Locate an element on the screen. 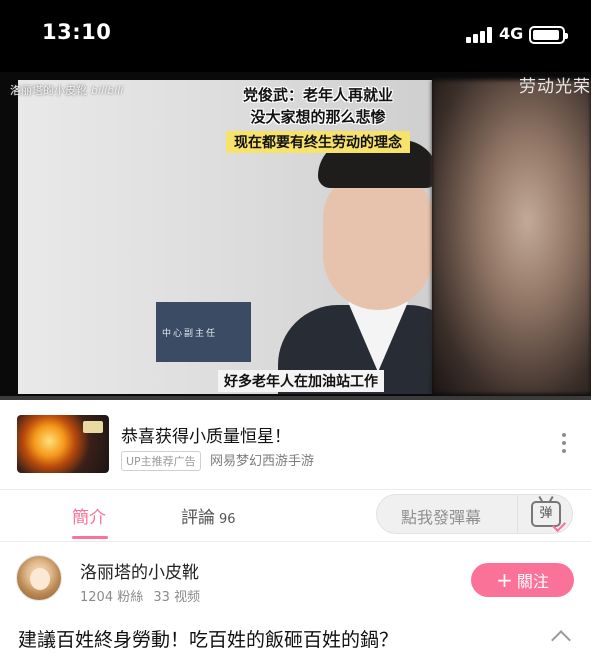 Image resolution: width=591 pixels, height=654 pixels. uploader-stats: 1204 粉絲 33 视频 is located at coordinates (140, 595).